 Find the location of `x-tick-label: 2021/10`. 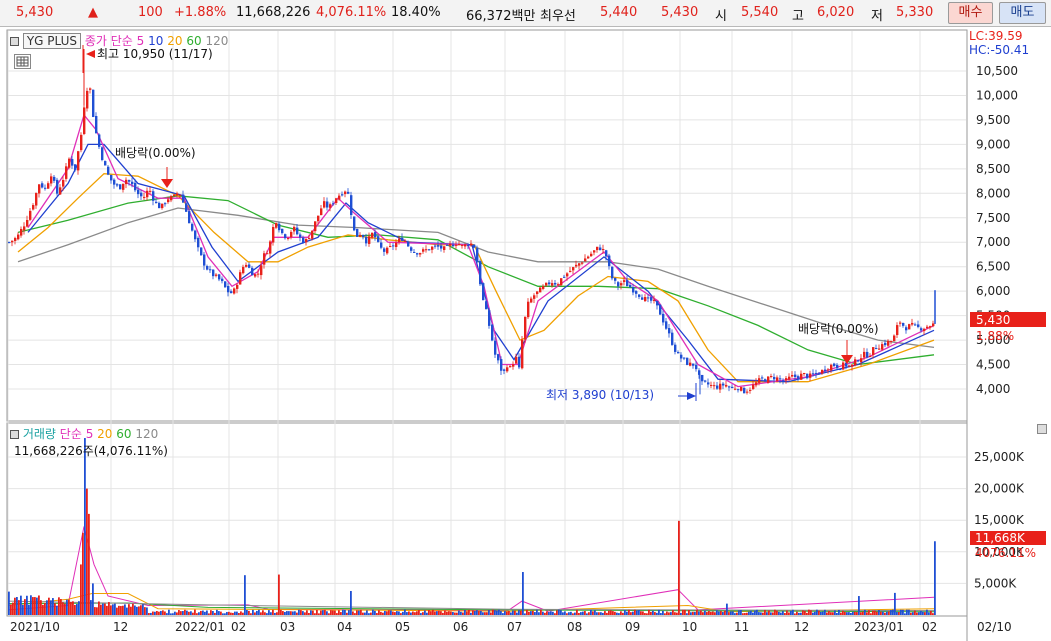

x-tick-label: 2021/10 is located at coordinates (35, 627).